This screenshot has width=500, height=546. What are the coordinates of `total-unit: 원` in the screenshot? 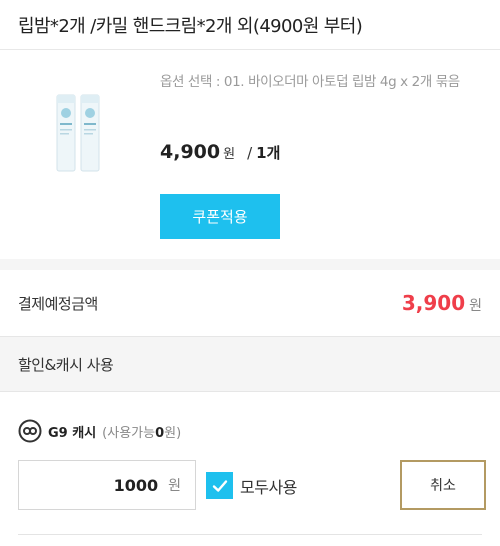 It's located at (475, 306).